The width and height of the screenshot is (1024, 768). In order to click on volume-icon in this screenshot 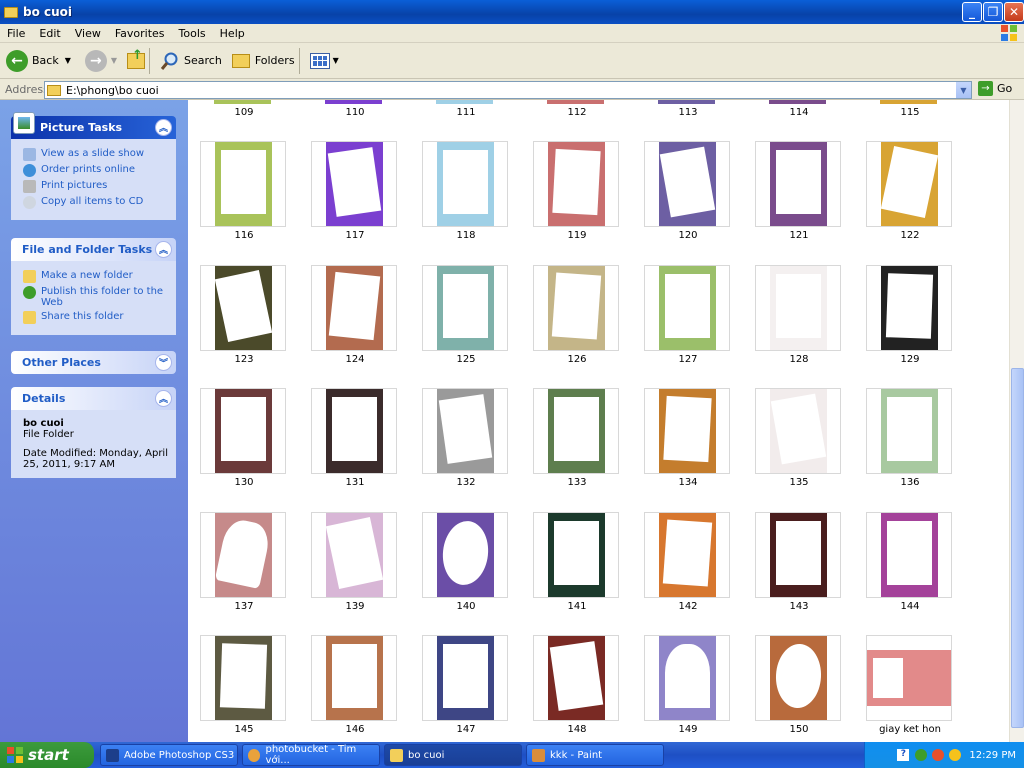, I will do `click(955, 755)`.